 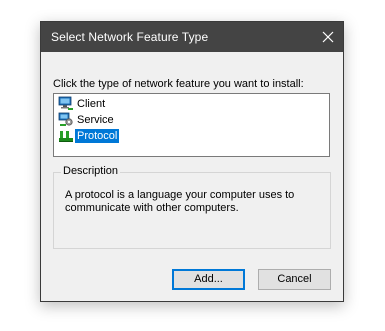 I want to click on list-item-label: Client, so click(x=91, y=103).